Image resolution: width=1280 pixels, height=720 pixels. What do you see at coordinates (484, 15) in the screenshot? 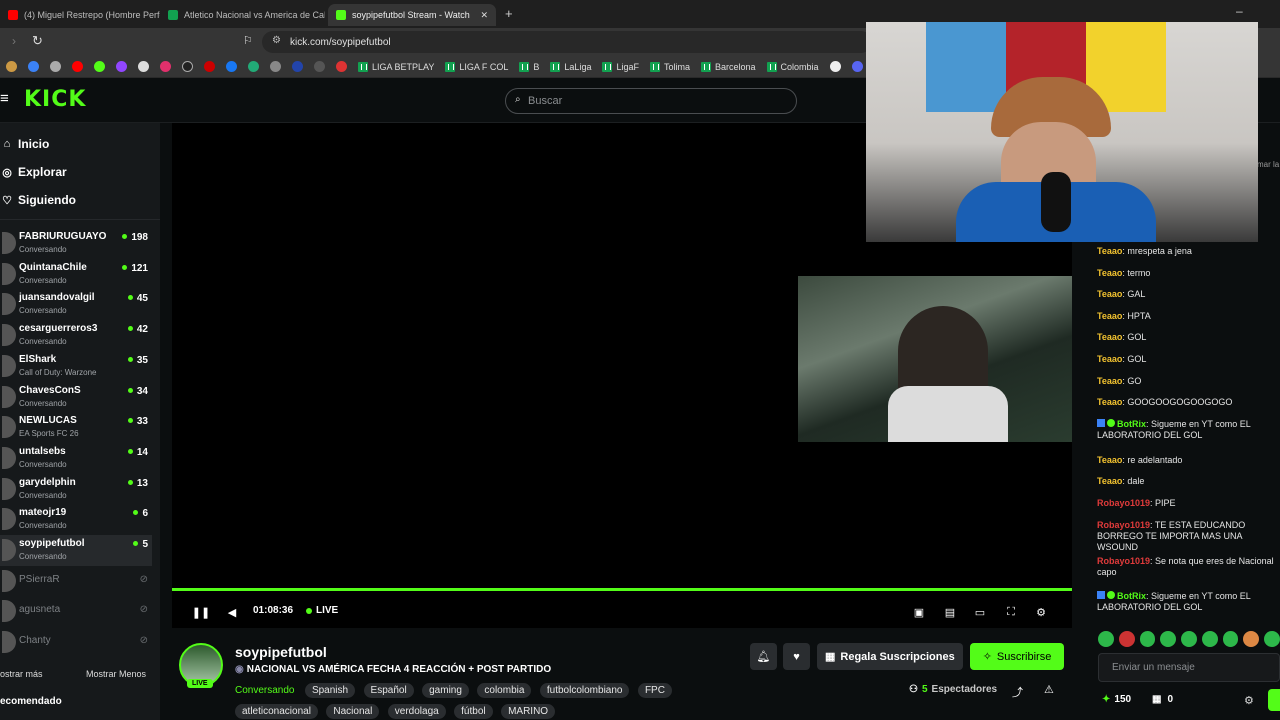
I see `close-tab-icon: ✕` at bounding box center [484, 15].